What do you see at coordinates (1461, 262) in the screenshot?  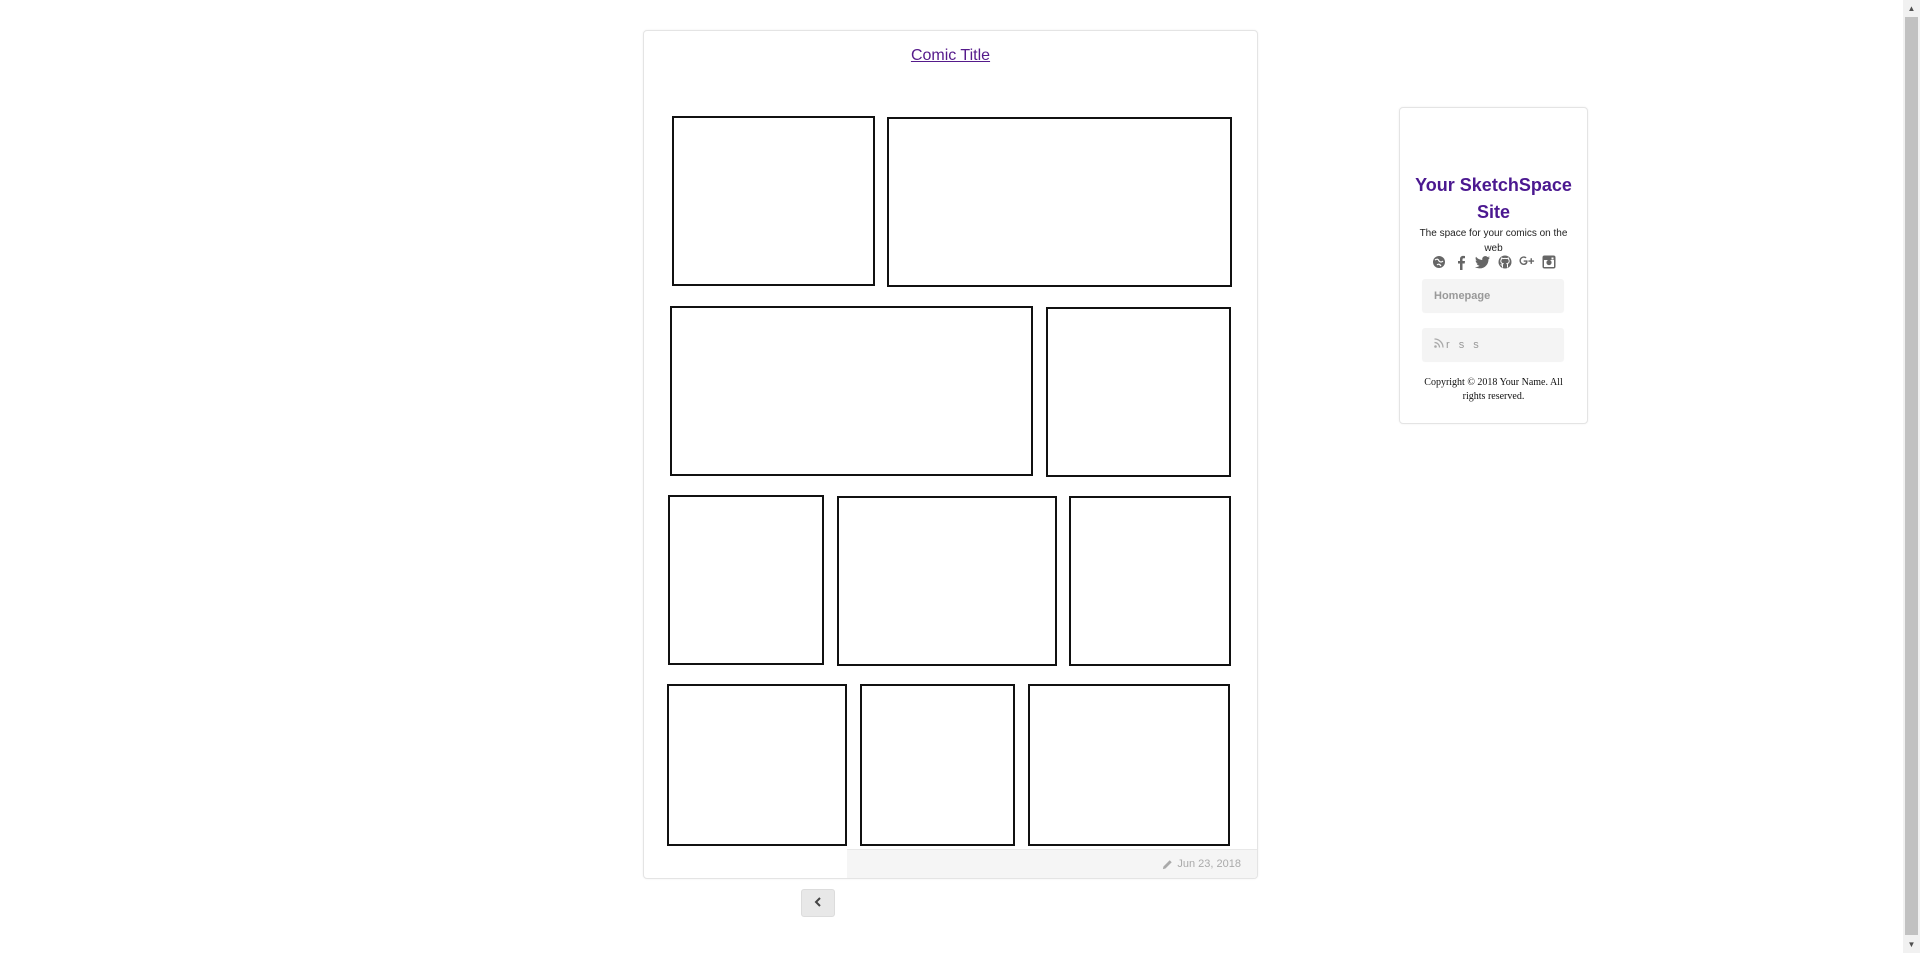 I see `facebook-icon` at bounding box center [1461, 262].